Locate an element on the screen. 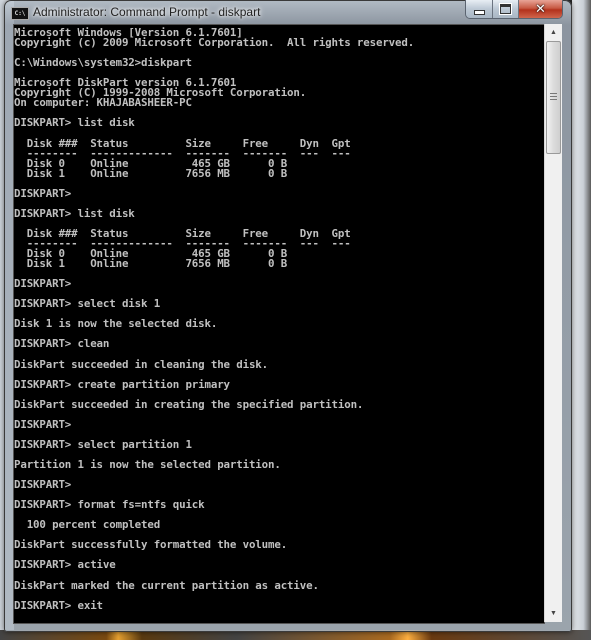 The image size is (591, 640). console-line: DISKPART> create partition primary is located at coordinates (122, 384).